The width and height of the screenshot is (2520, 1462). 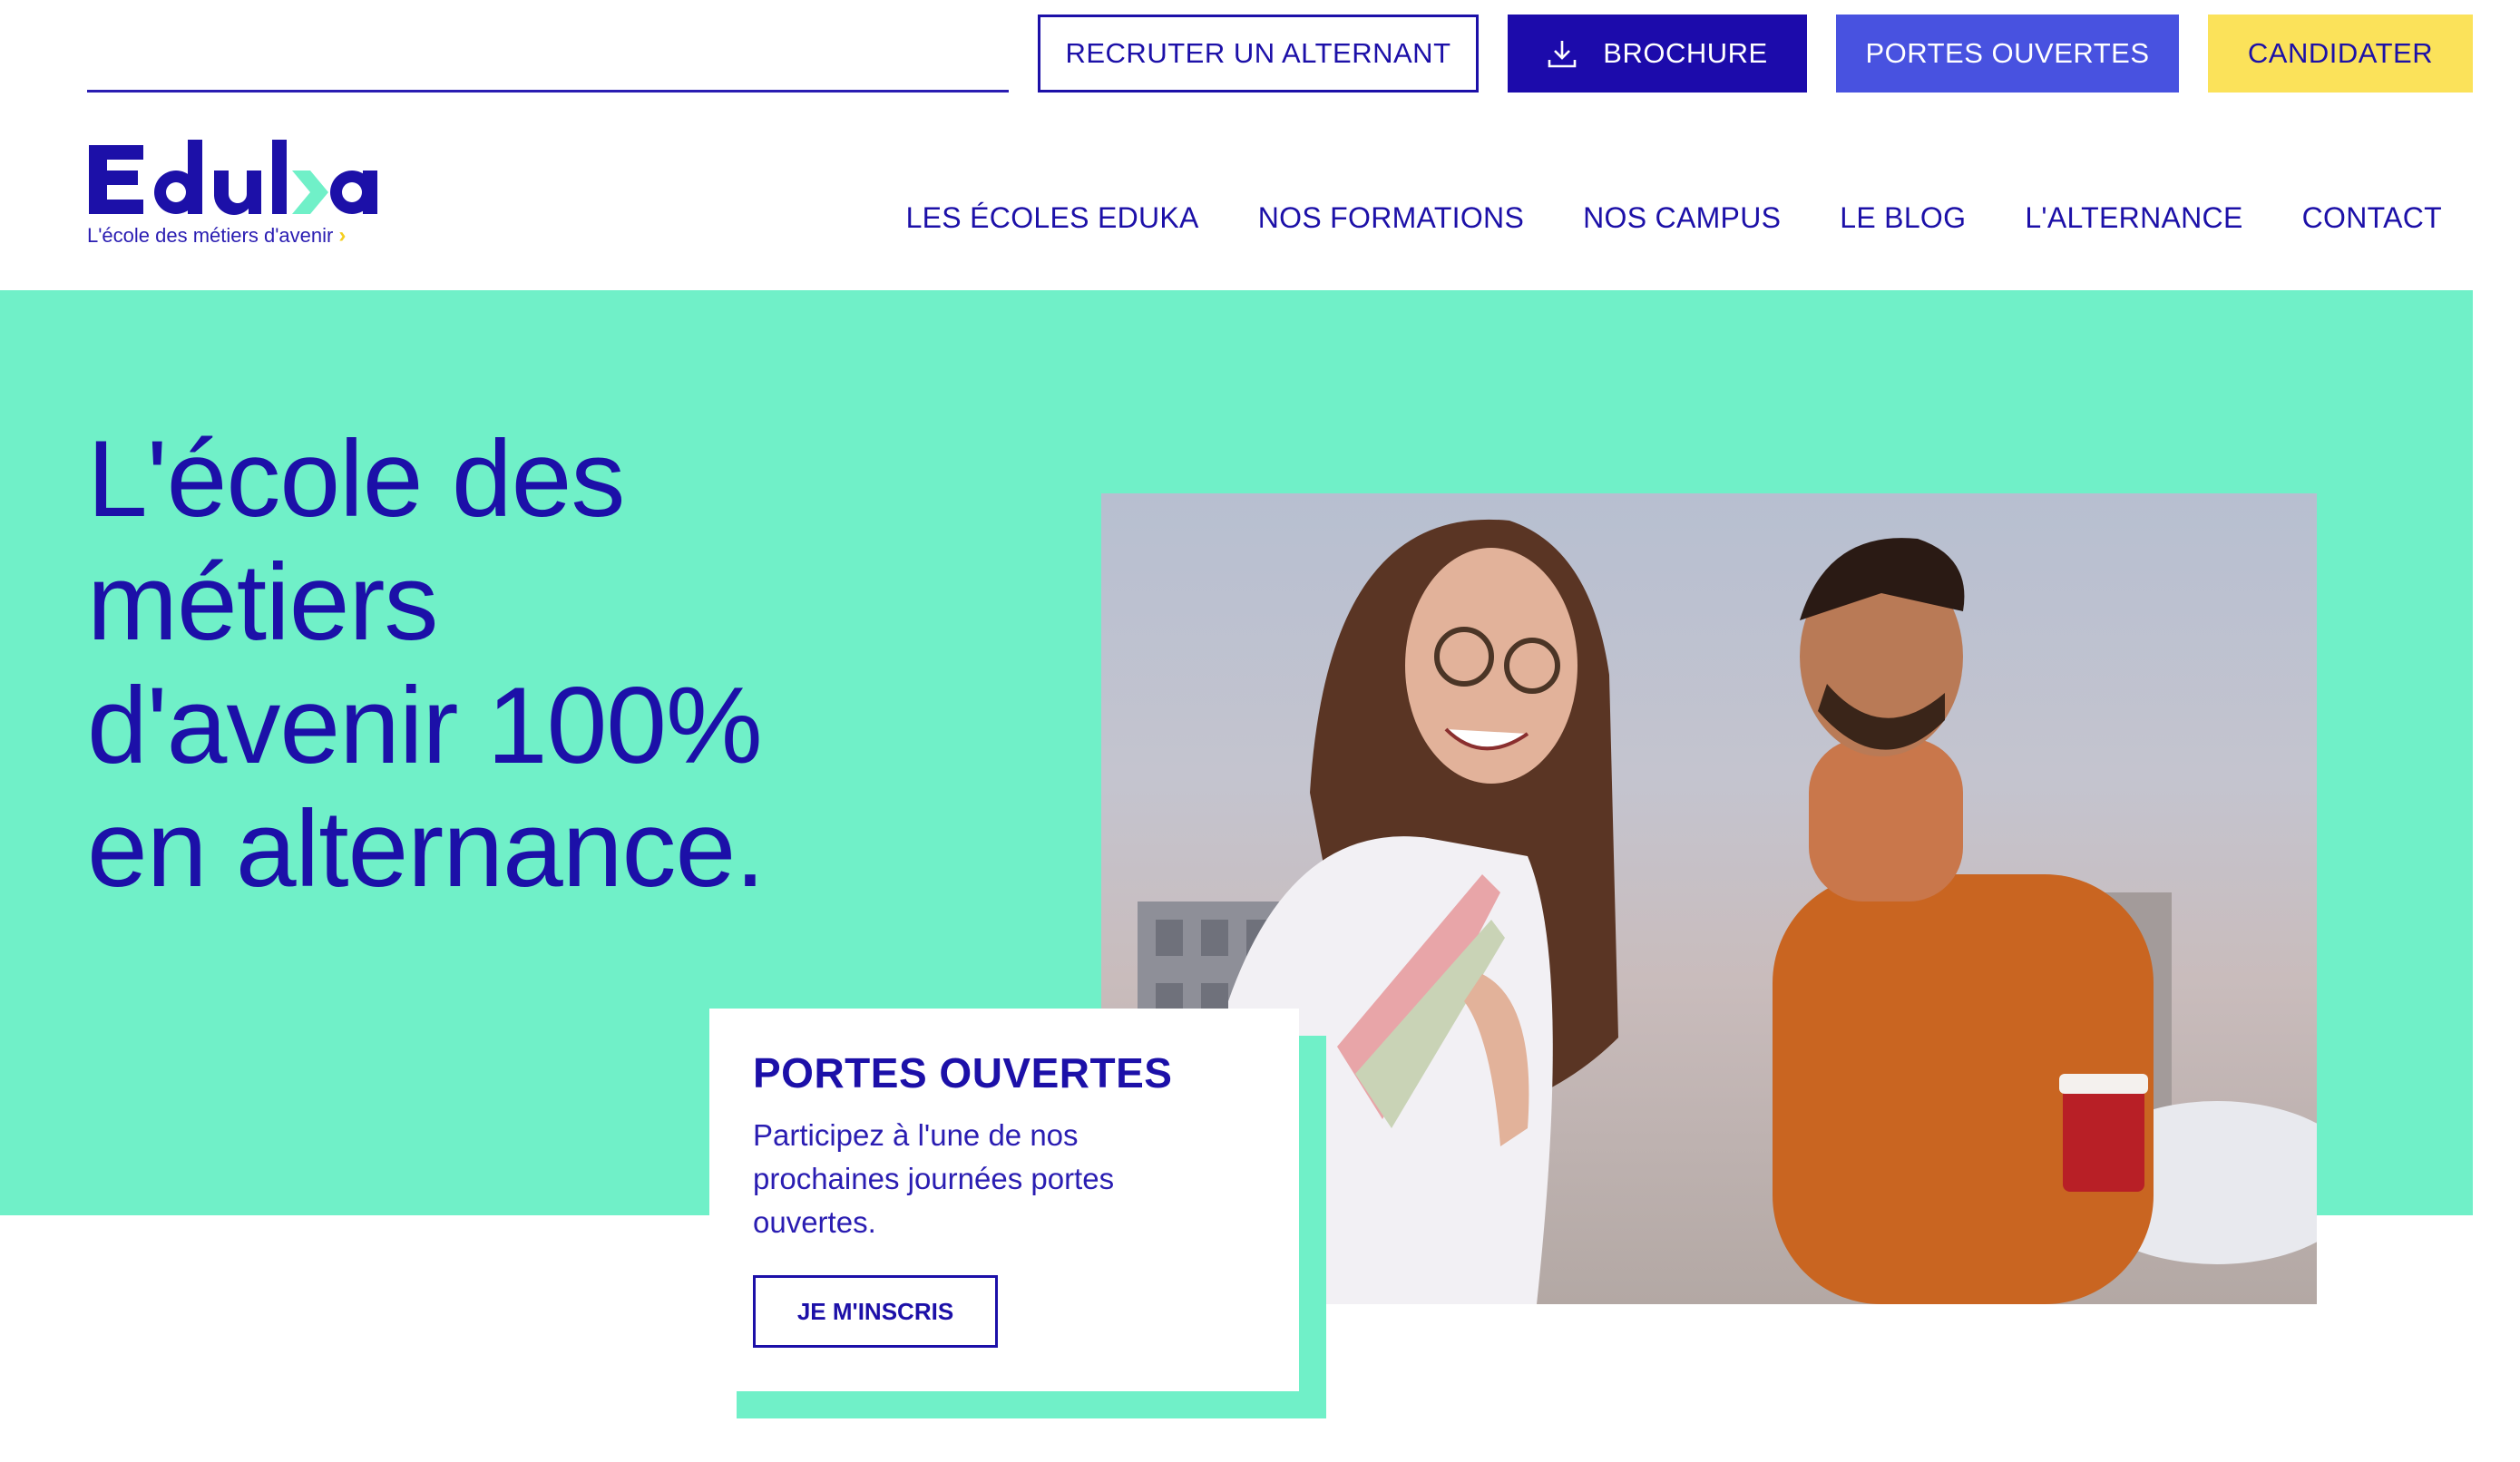 What do you see at coordinates (963, 1072) in the screenshot?
I see `card-title: PORTES OUVERTES` at bounding box center [963, 1072].